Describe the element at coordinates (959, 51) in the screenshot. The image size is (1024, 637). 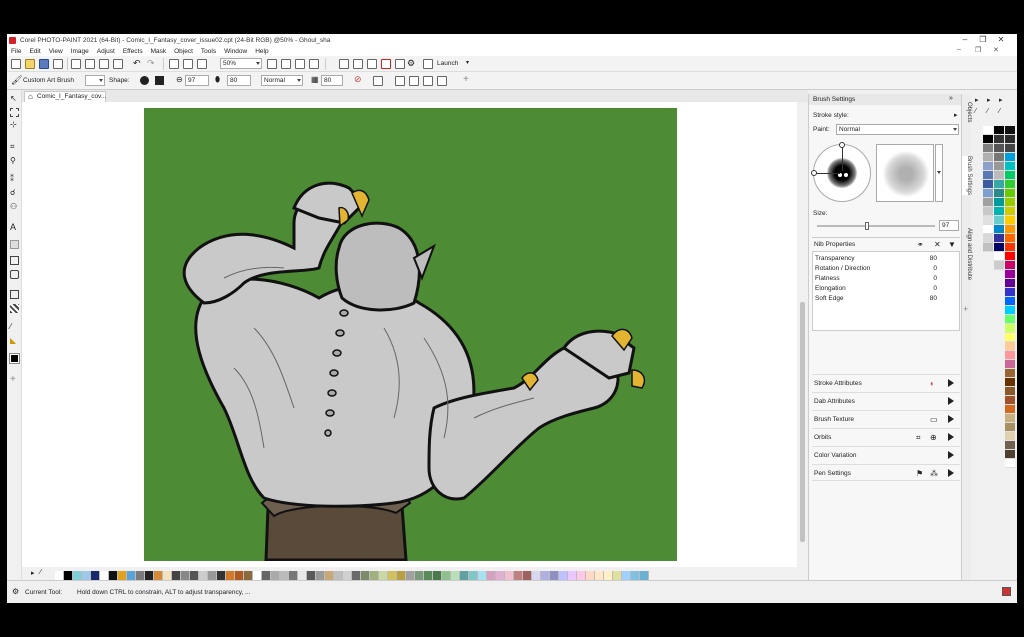
I see `doc-minimize-button: –` at that location.